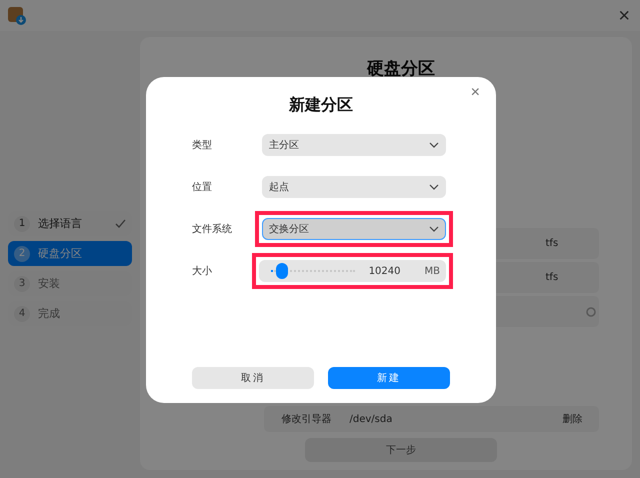  I want to click on step-label: 安装, so click(49, 283).